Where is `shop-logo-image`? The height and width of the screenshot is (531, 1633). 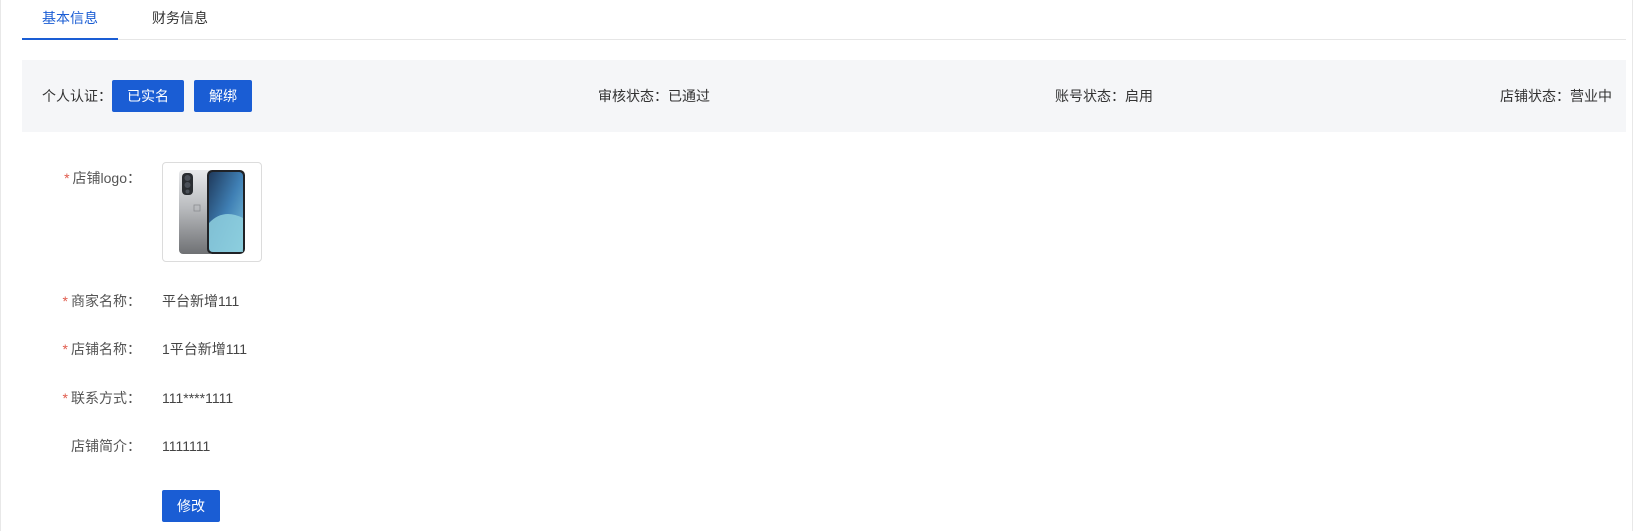
shop-logo-image is located at coordinates (212, 212).